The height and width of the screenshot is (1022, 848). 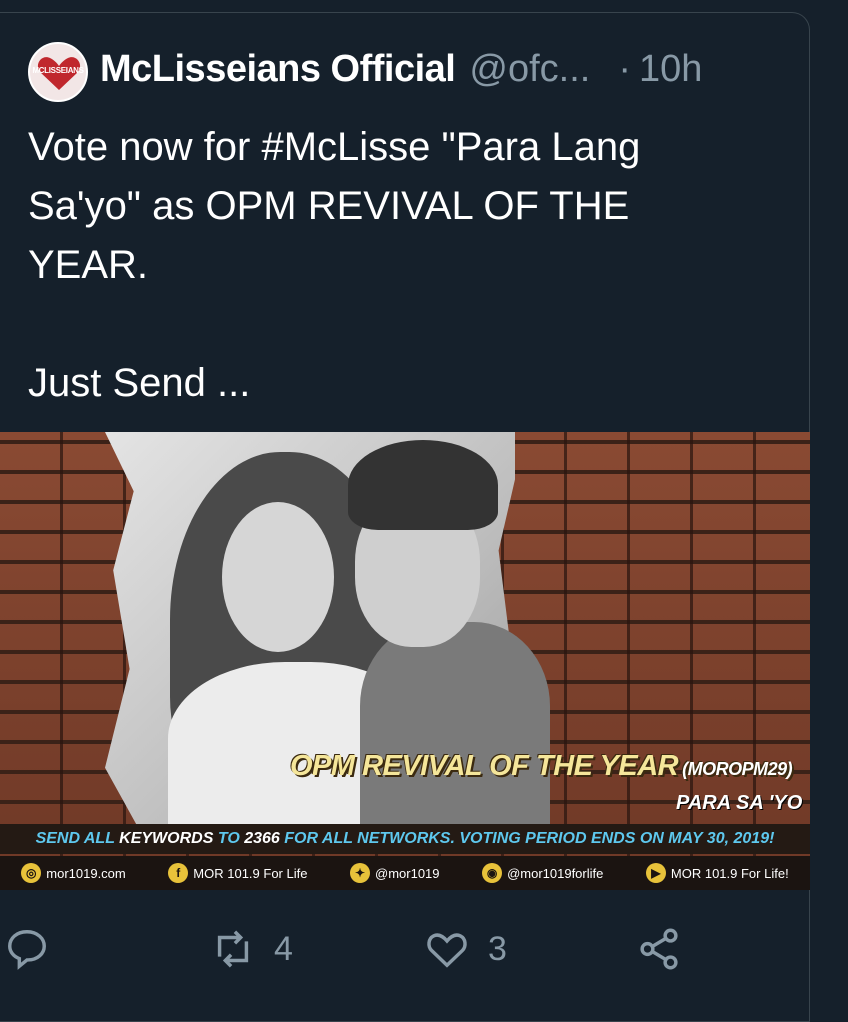 I want to click on share-button, so click(x=659, y=949).